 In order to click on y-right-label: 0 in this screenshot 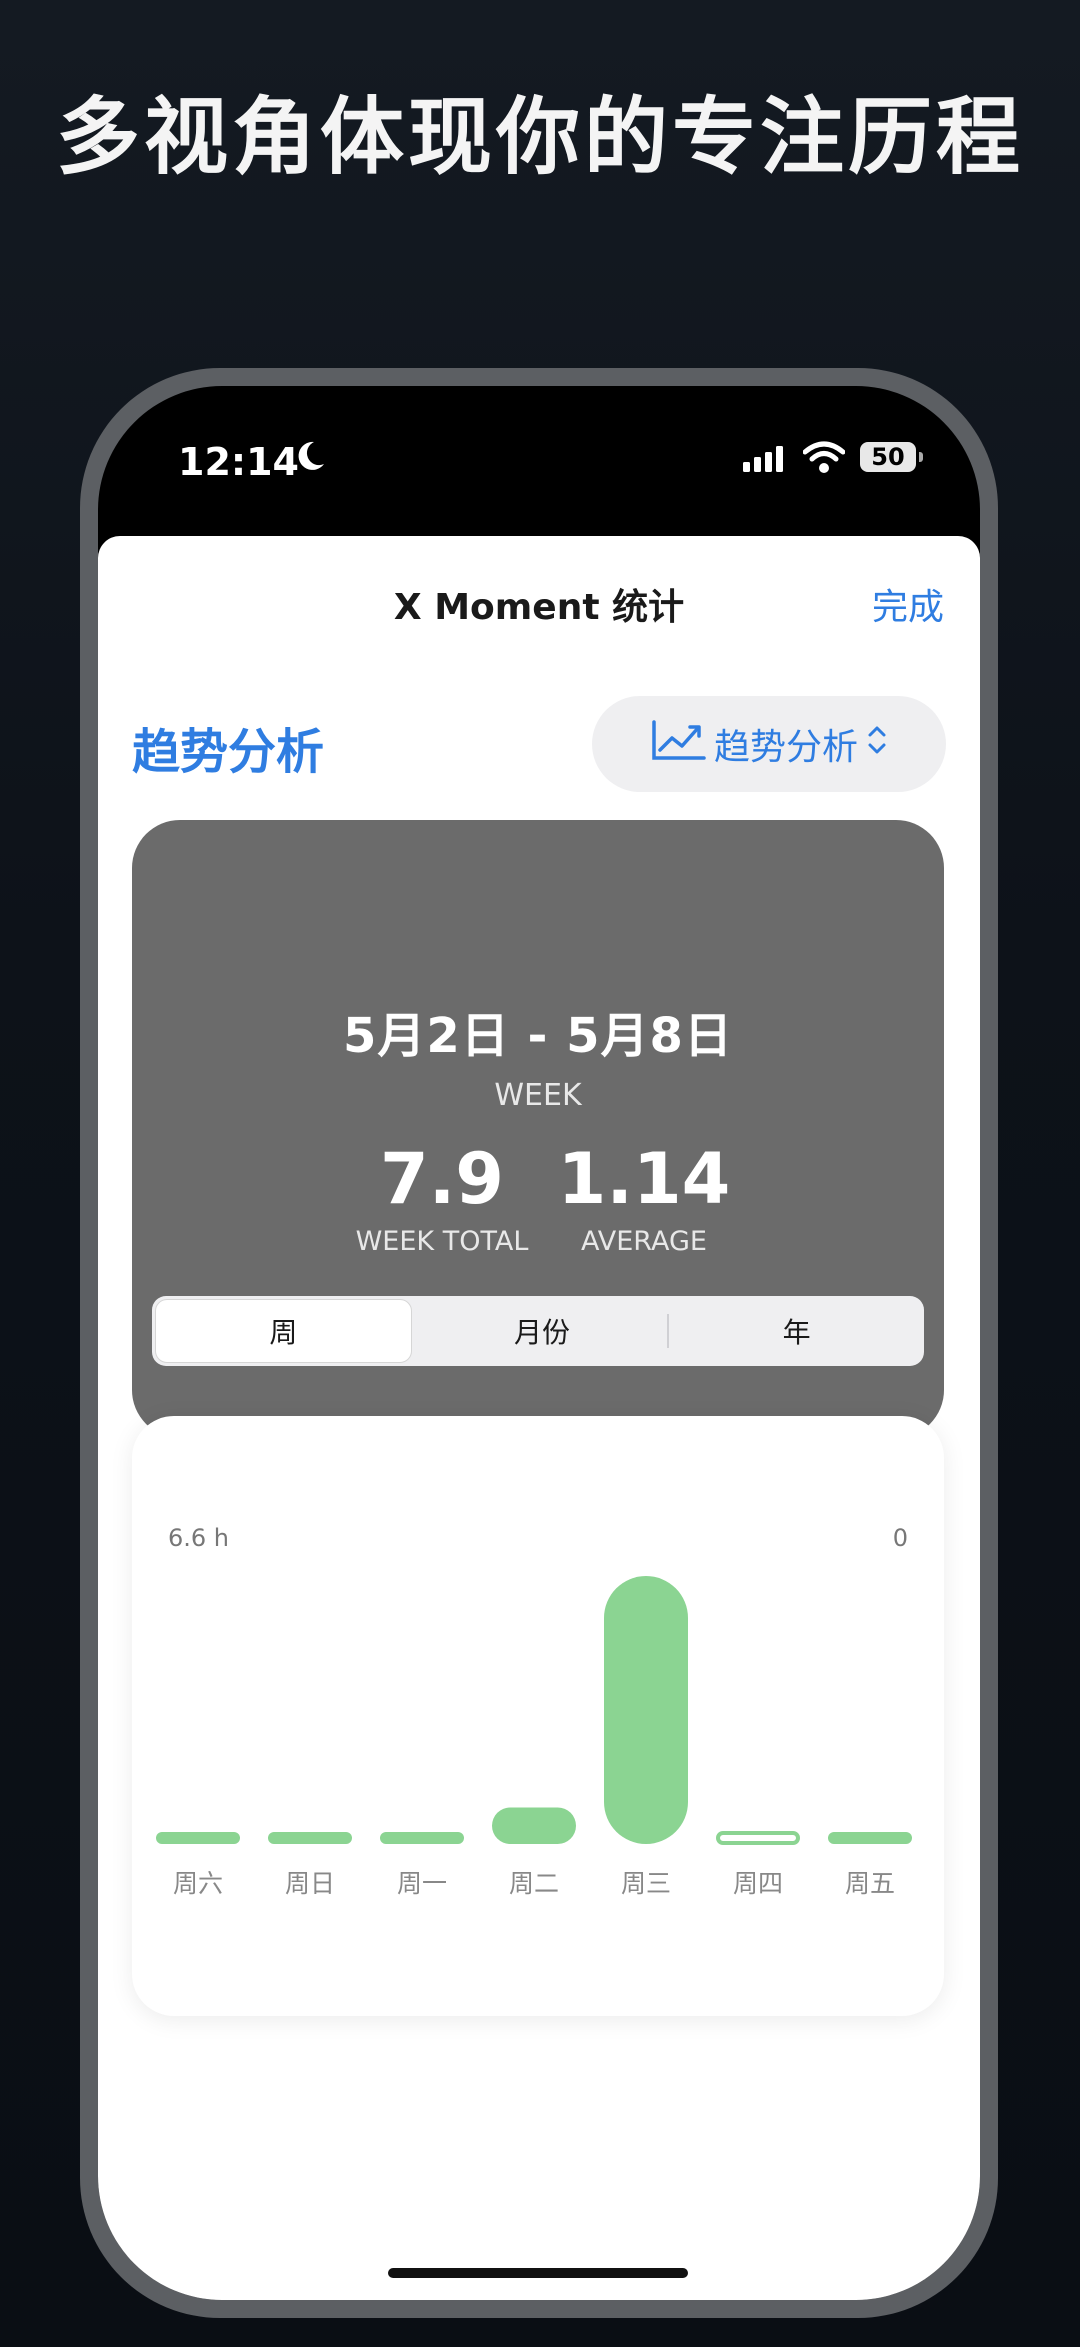, I will do `click(900, 1538)`.